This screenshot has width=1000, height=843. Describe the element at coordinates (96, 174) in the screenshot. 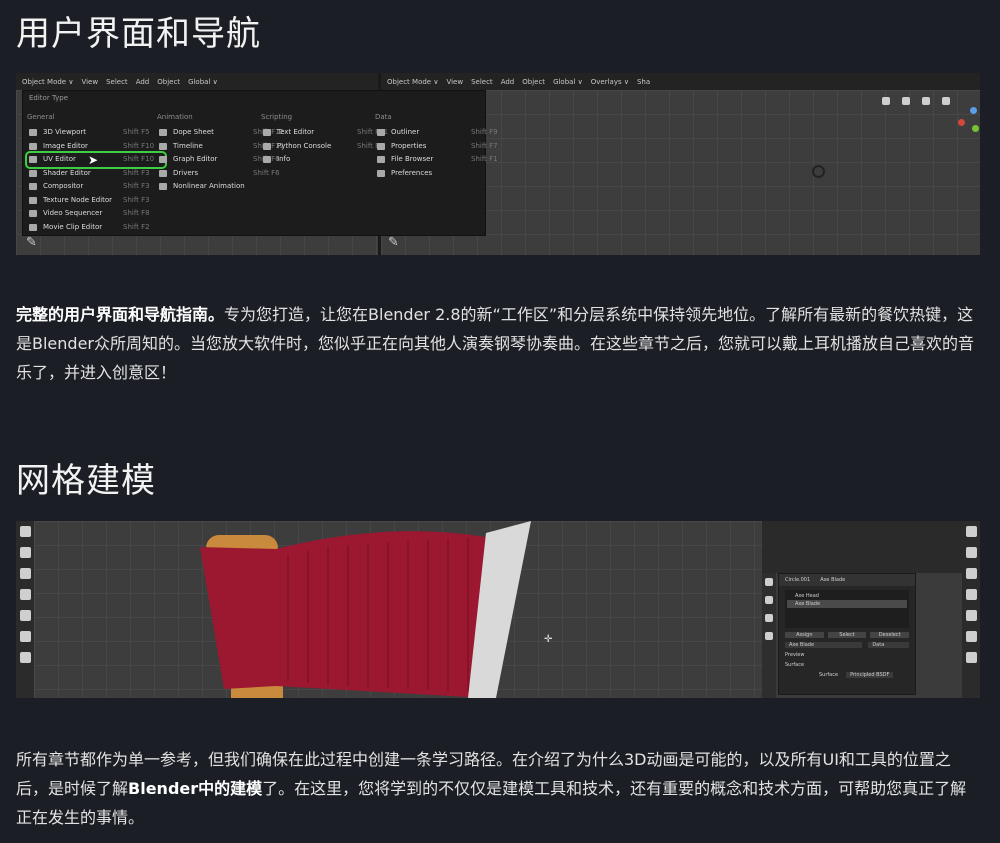

I see `menu-item-shader-editor: Shader Editor Shift F3` at that location.